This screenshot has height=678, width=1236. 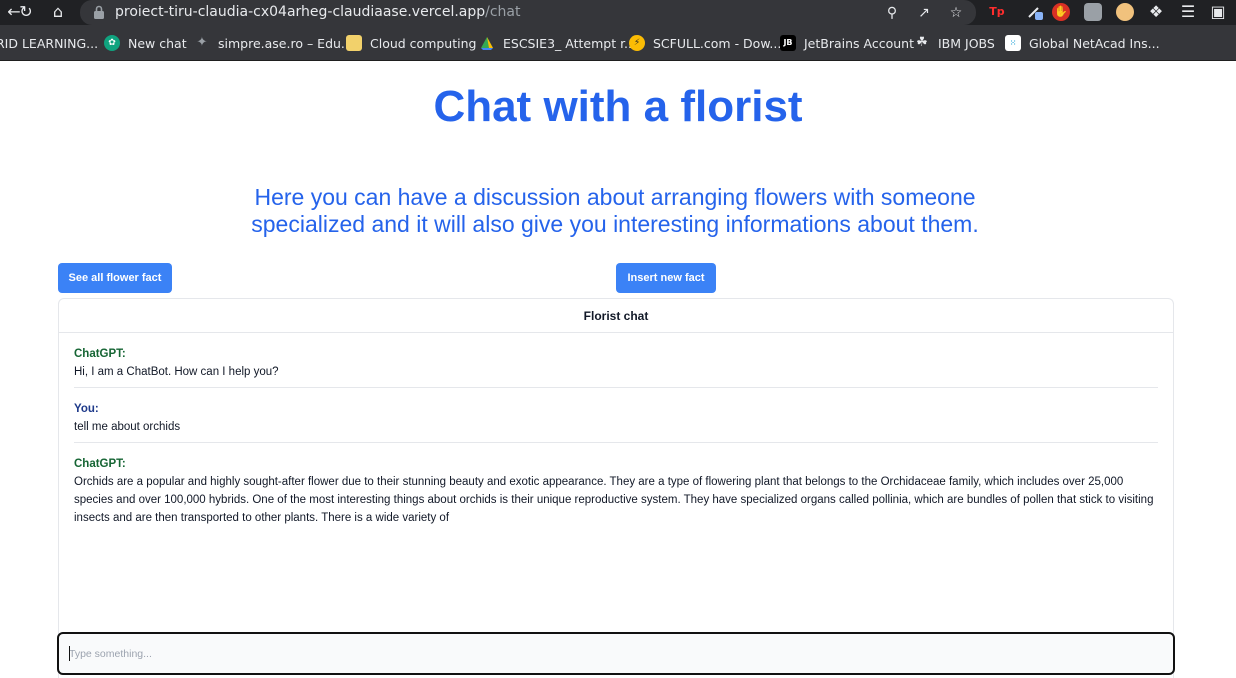 I want to click on folder-icon, so click(x=354, y=43).